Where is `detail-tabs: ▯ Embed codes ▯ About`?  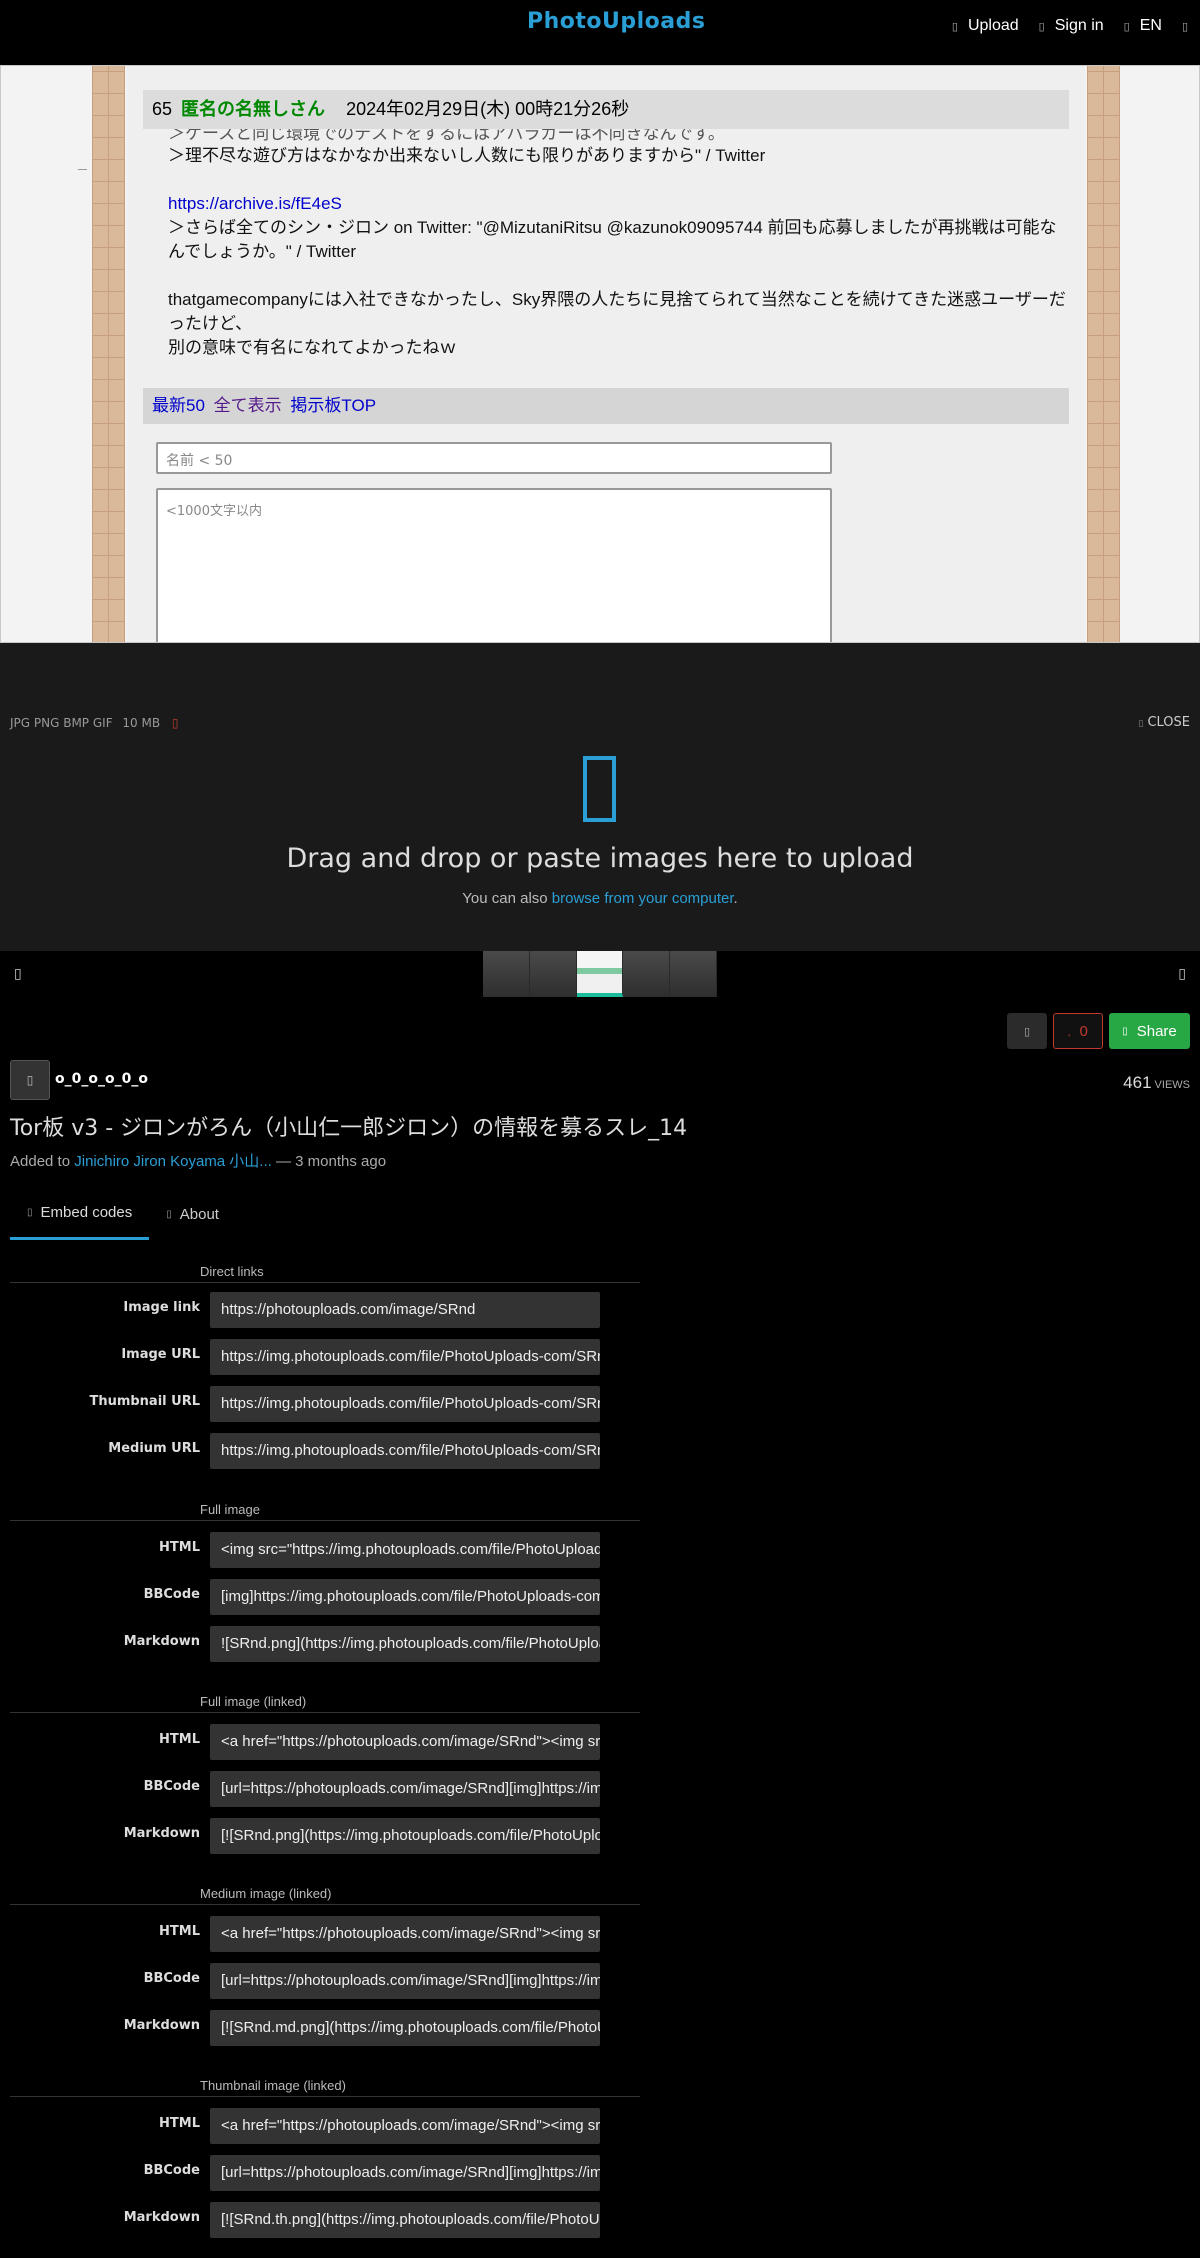 detail-tabs: ▯ Embed codes ▯ About is located at coordinates (123, 1221).